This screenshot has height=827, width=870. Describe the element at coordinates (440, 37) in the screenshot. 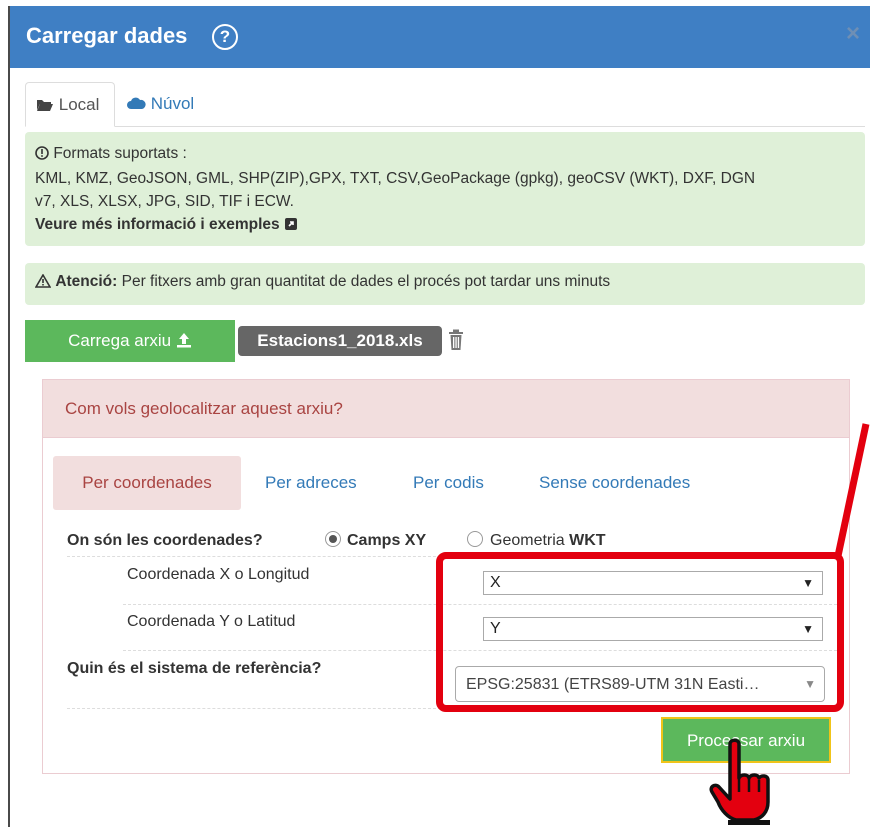

I see `dialog-header: Carregar dades ? ×` at that location.